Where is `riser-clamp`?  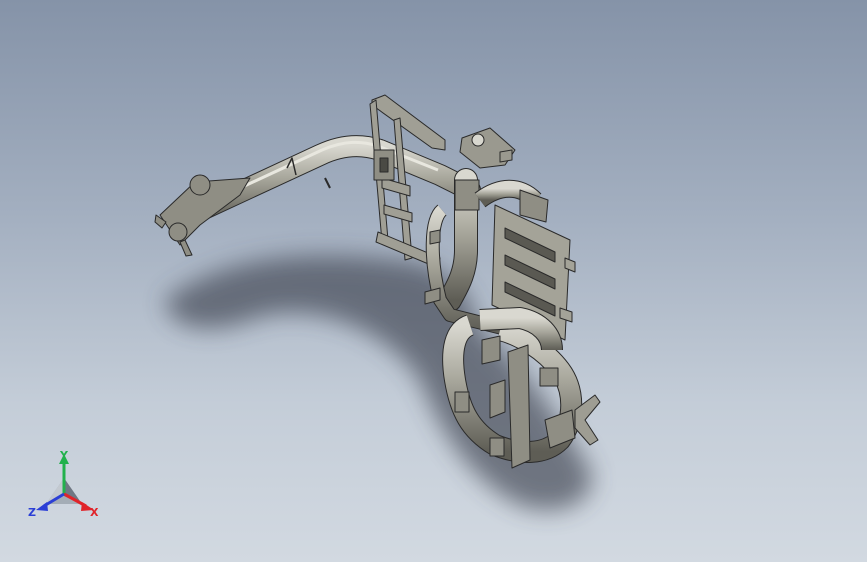 riser-clamp is located at coordinates (467, 195).